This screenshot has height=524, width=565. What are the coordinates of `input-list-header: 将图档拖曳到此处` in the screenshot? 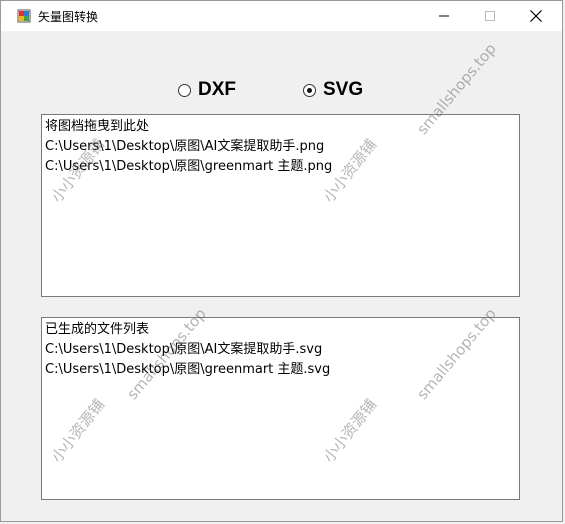 It's located at (97, 126).